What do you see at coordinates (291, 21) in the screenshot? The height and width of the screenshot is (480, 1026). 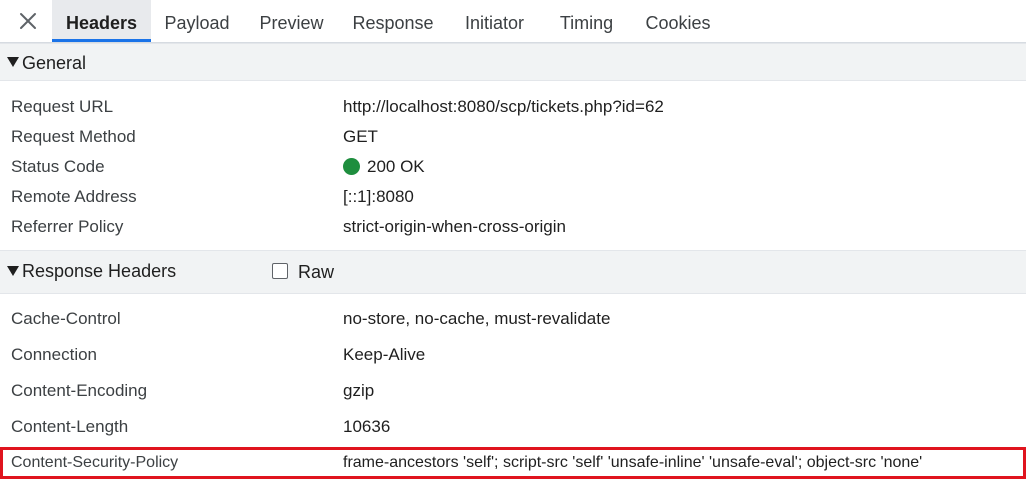 I see `tab-preview: Preview` at bounding box center [291, 21].